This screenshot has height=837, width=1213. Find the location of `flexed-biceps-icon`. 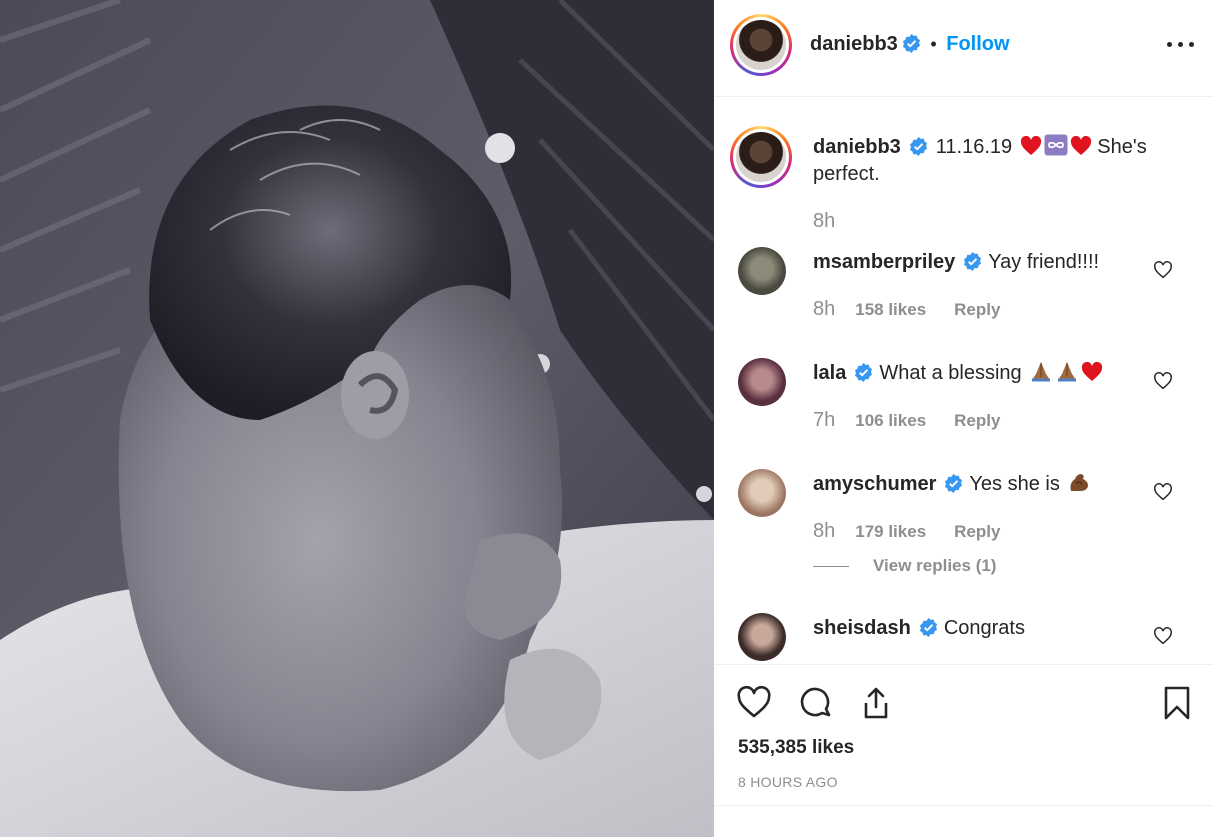

flexed-biceps-icon is located at coordinates (1079, 482).